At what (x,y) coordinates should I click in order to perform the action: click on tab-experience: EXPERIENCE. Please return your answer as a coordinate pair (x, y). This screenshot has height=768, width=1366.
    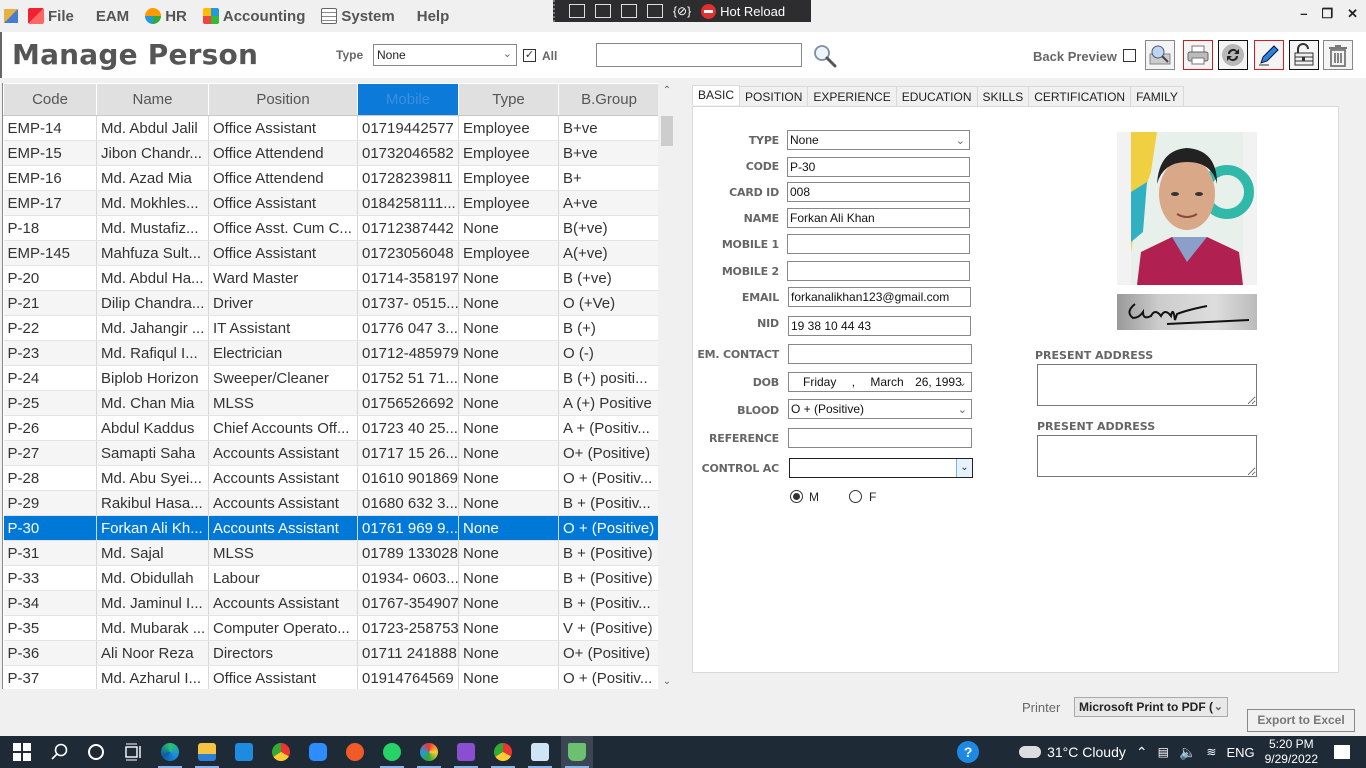
    Looking at the image, I should click on (852, 96).